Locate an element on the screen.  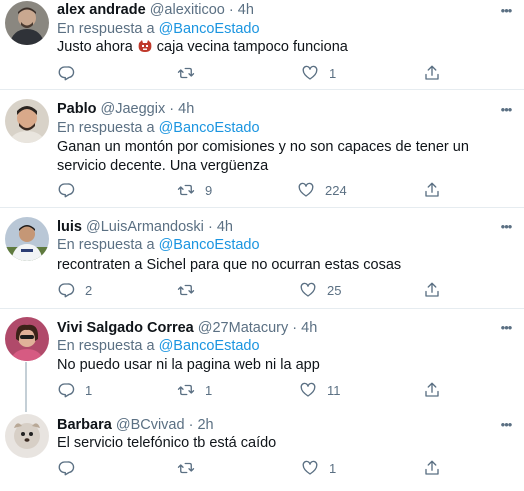
like-button: 224 is located at coordinates (322, 190).